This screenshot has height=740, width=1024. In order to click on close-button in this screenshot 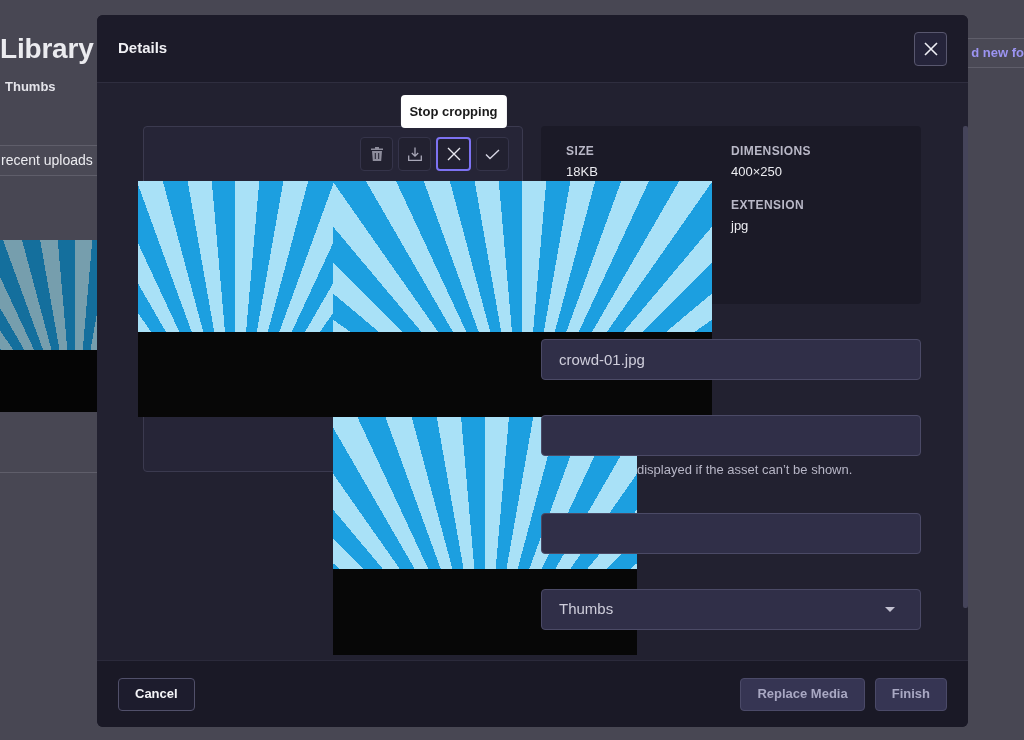, I will do `click(930, 48)`.